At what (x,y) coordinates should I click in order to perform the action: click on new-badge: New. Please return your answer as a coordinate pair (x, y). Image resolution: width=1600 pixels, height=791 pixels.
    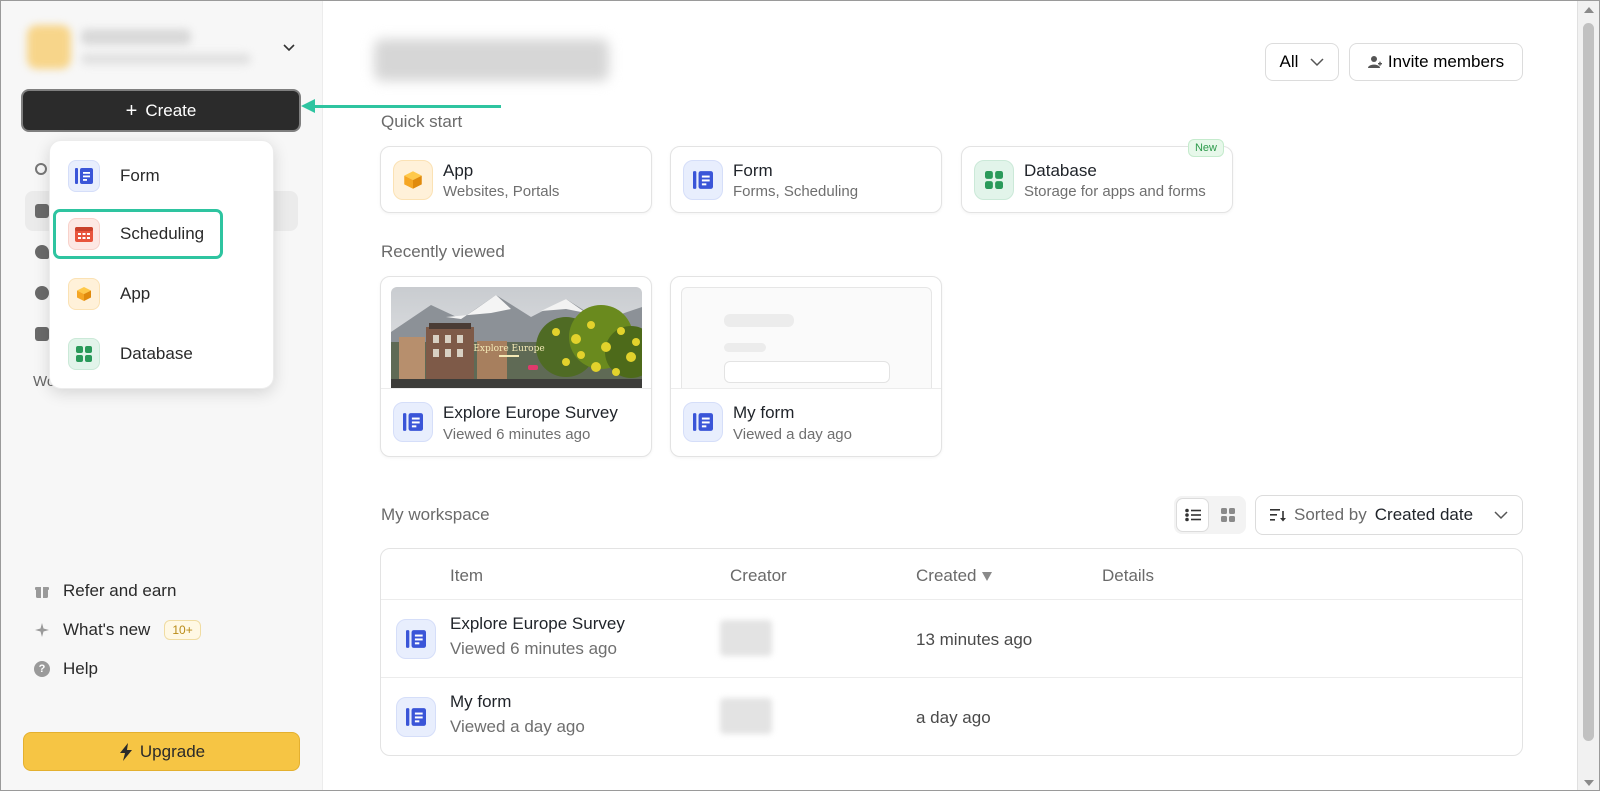
    Looking at the image, I should click on (1205, 148).